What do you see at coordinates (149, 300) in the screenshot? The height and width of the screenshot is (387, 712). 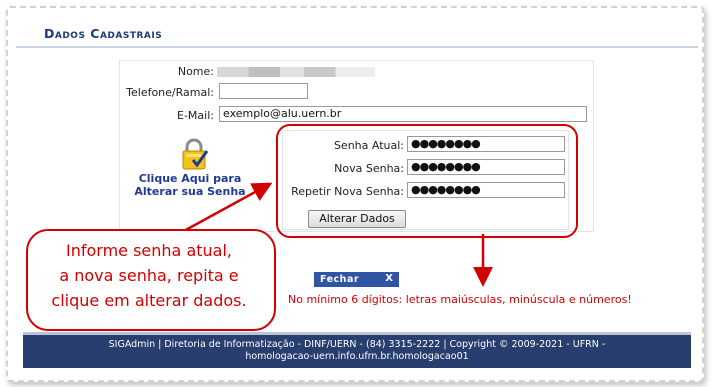 I see `callout-line3: clique em alterar dados.` at bounding box center [149, 300].